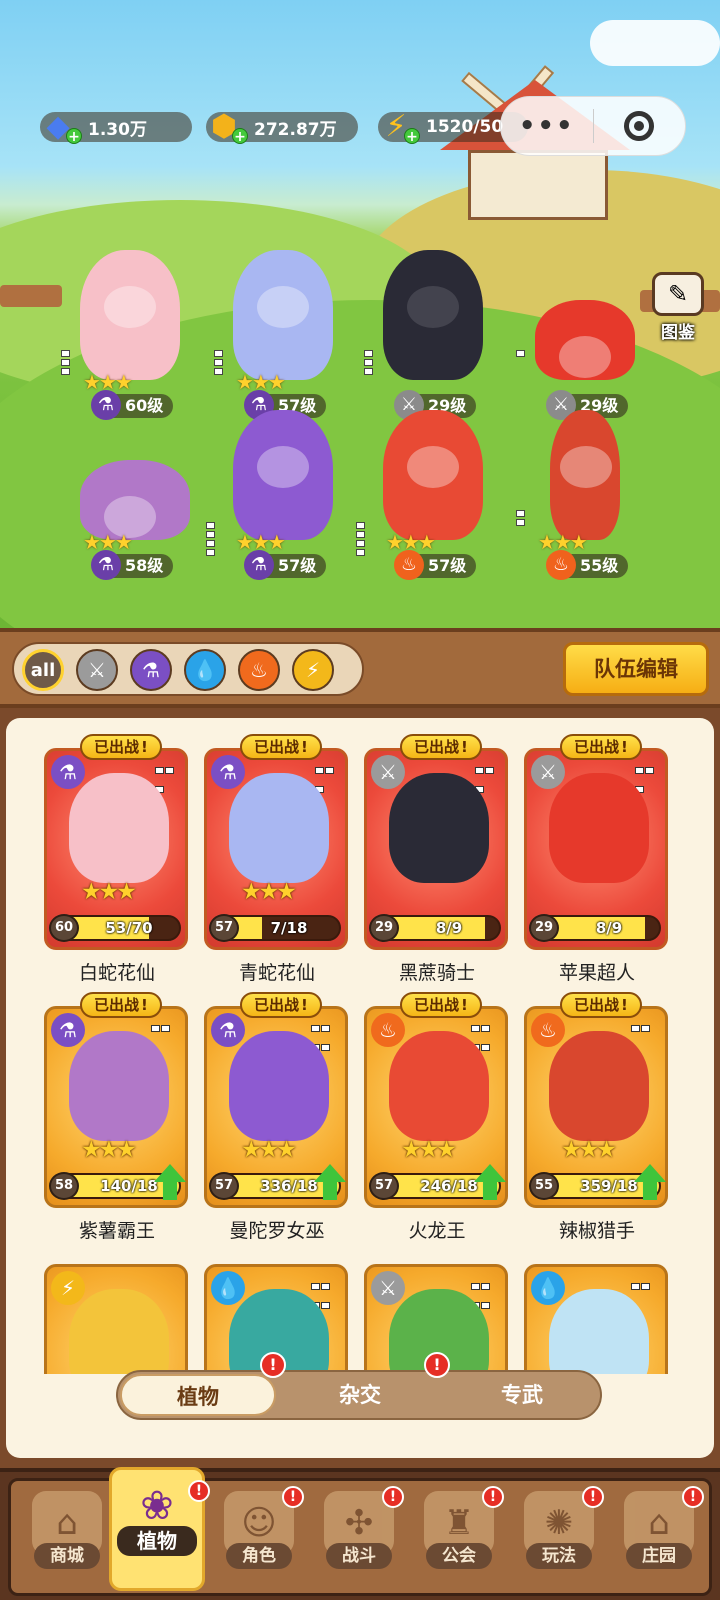 The width and height of the screenshot is (720, 1600). I want to click on filter-all: all, so click(43, 670).